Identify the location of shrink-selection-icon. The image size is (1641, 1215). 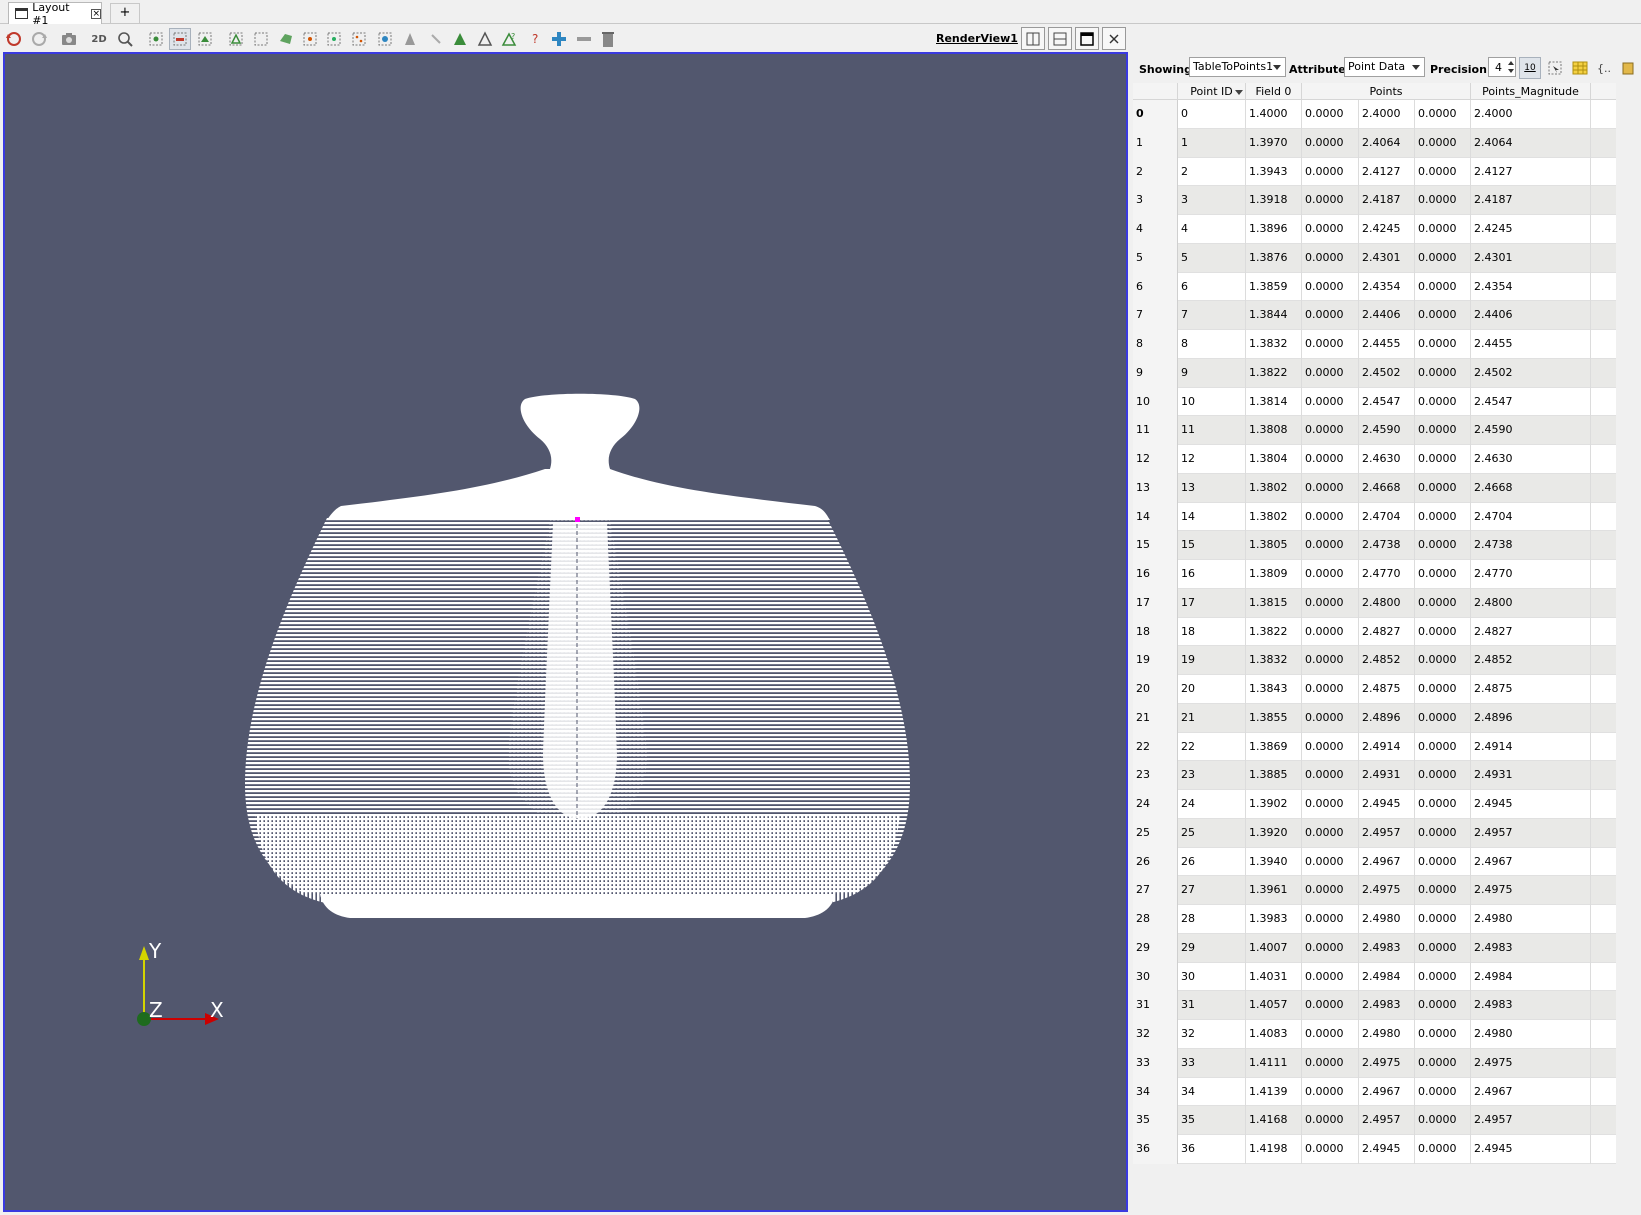
(334, 39).